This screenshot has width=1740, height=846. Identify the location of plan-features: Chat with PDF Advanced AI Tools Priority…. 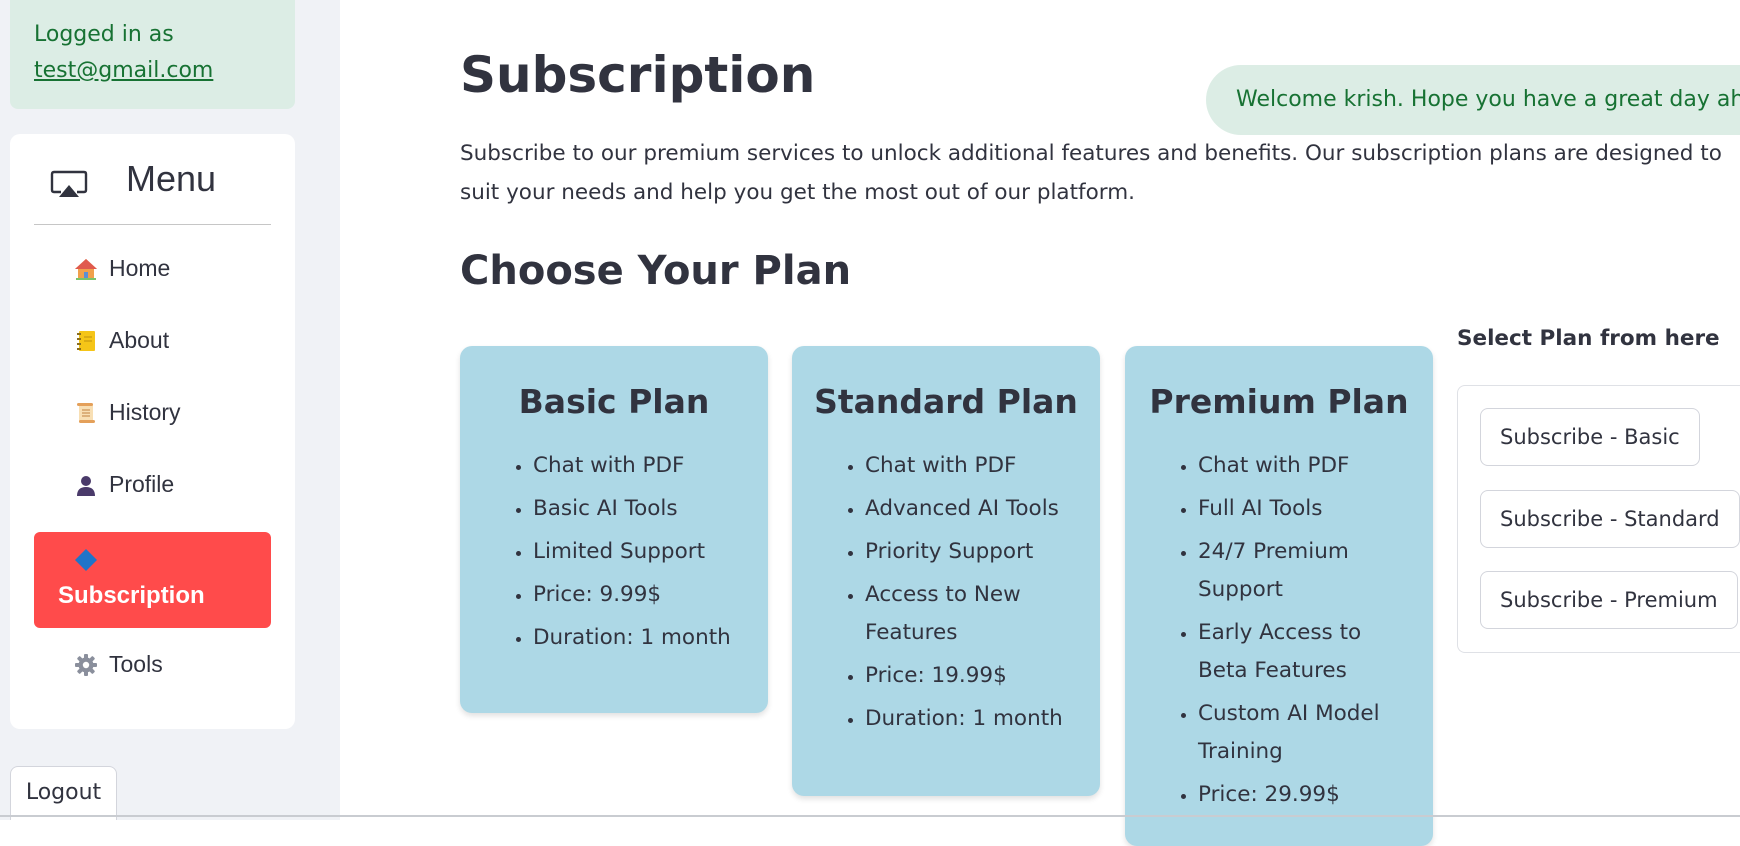
(946, 595).